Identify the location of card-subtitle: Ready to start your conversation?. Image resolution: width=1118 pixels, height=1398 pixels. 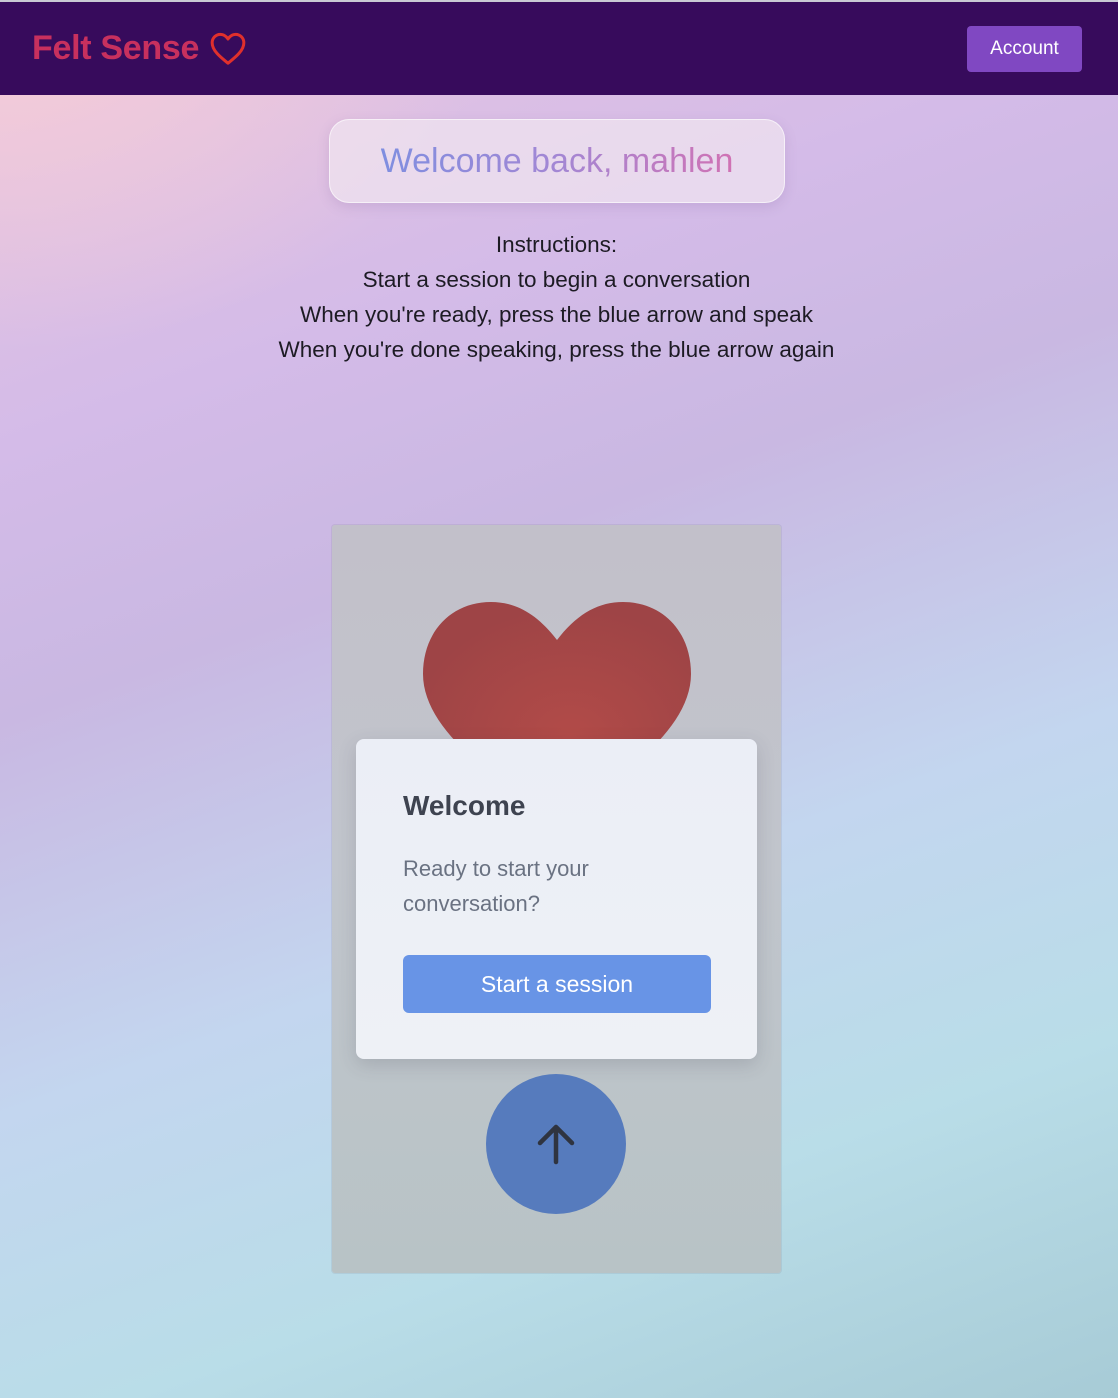
(496, 886).